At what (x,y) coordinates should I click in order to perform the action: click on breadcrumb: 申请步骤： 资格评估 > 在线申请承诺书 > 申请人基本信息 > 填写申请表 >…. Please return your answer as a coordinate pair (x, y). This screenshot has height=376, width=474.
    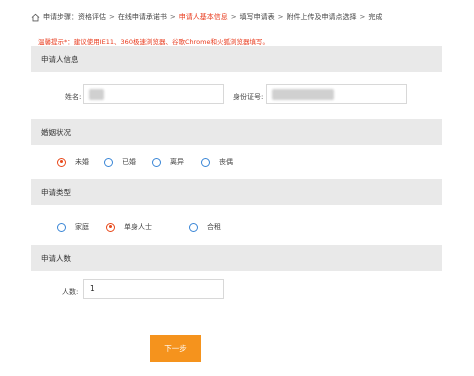
    Looking at the image, I should click on (206, 17).